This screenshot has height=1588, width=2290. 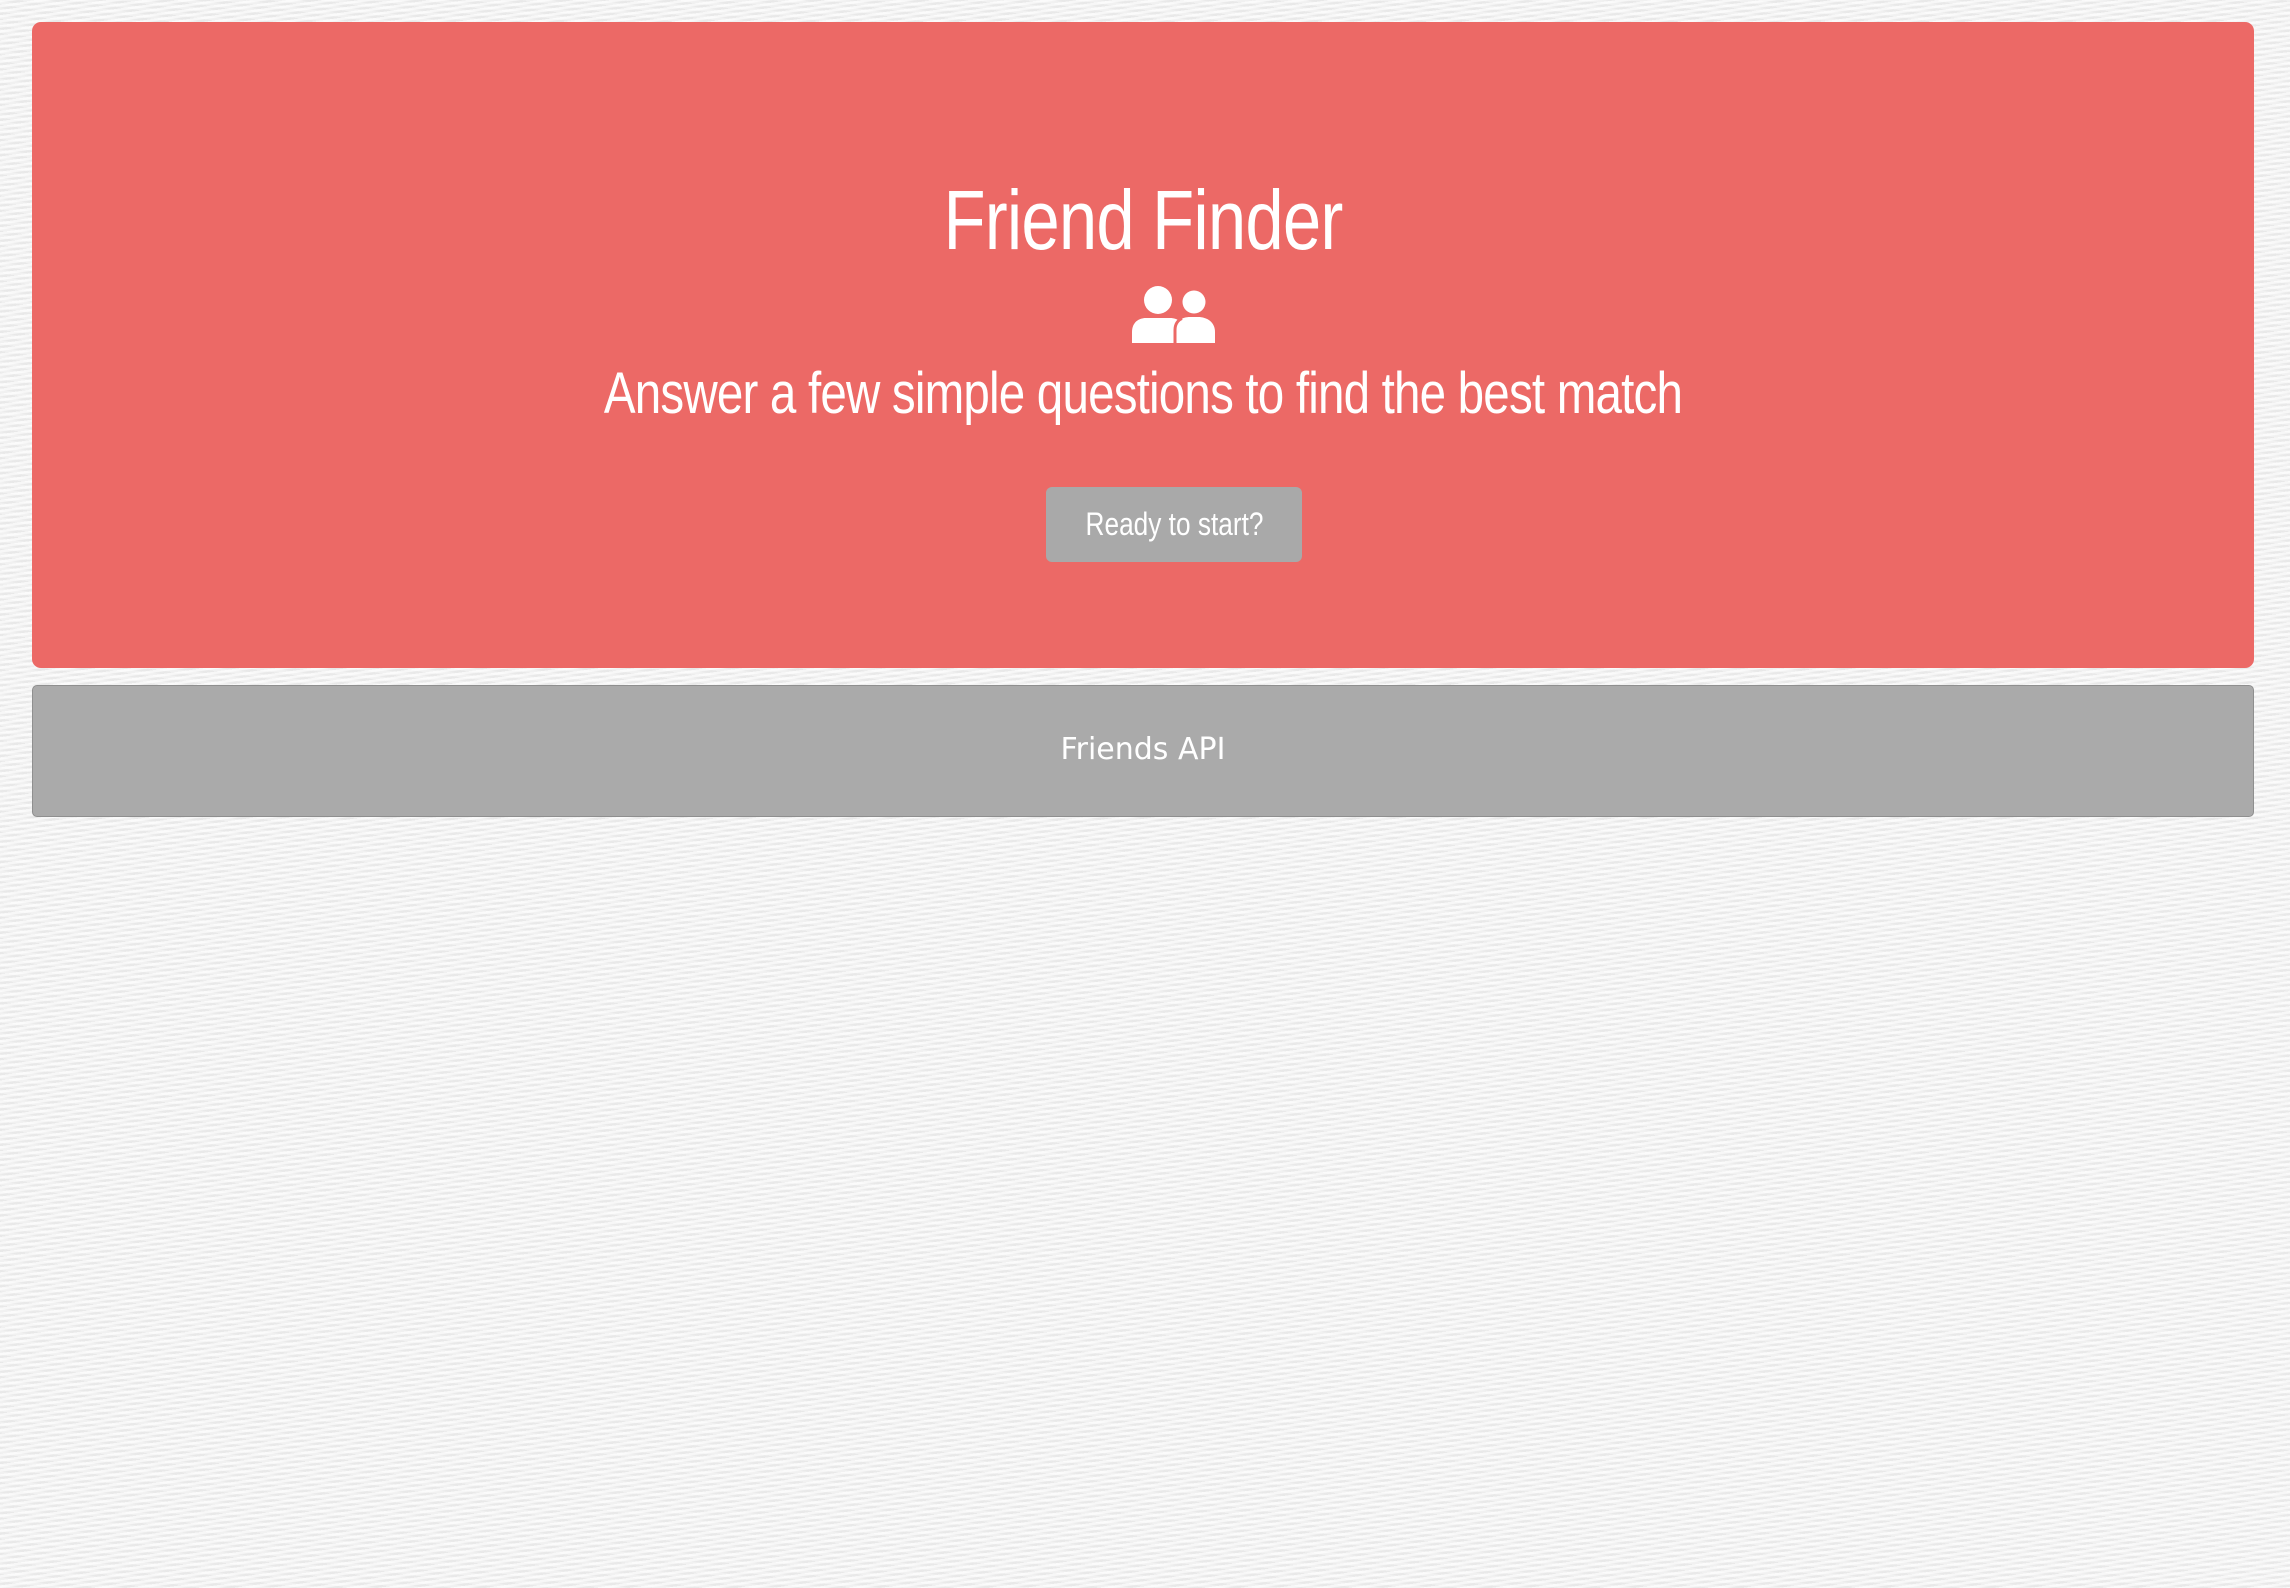 I want to click on footer: Friends API, so click(x=1143, y=751).